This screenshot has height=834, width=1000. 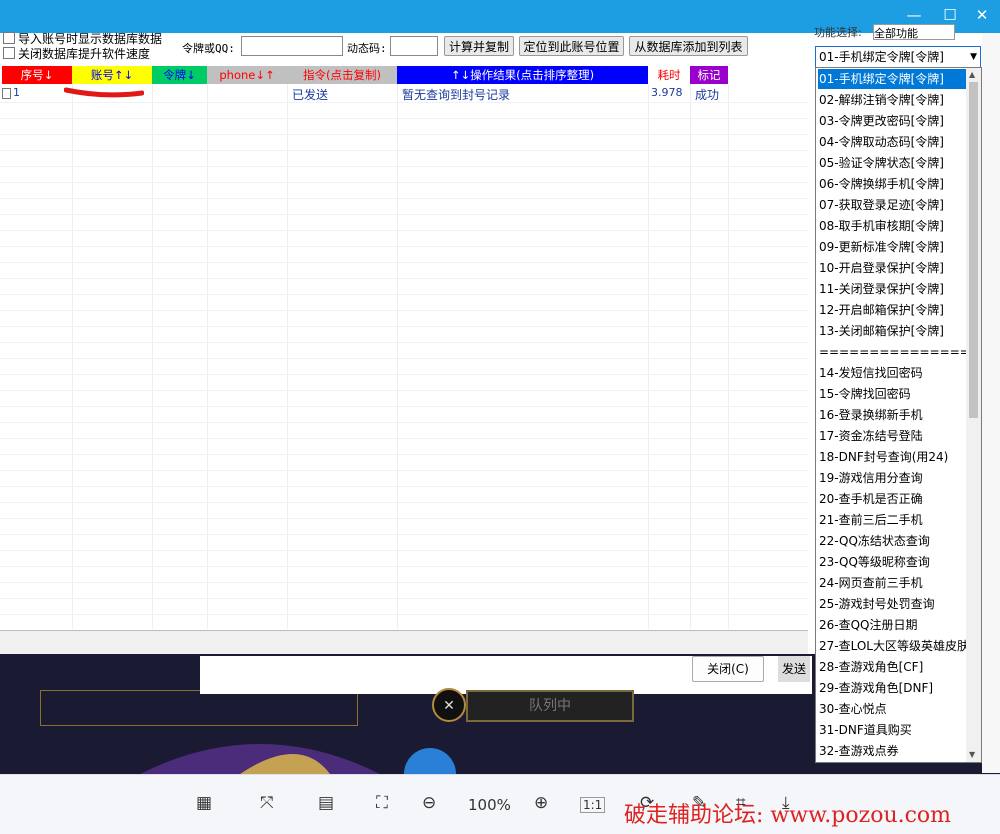 What do you see at coordinates (669, 75) in the screenshot?
I see `header-time: 耗时` at bounding box center [669, 75].